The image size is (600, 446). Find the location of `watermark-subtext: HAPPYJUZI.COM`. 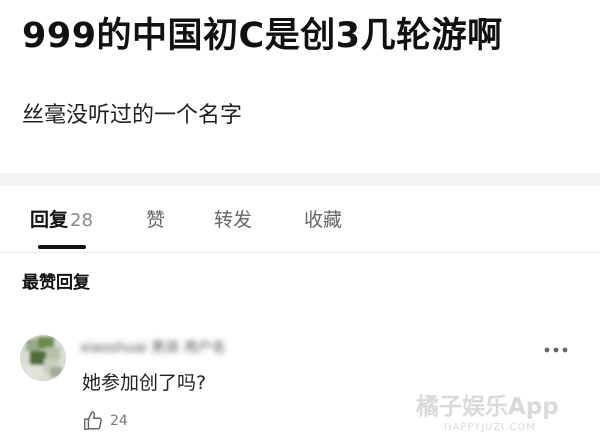

watermark-subtext: HAPPYJUZI.COM is located at coordinates (490, 427).